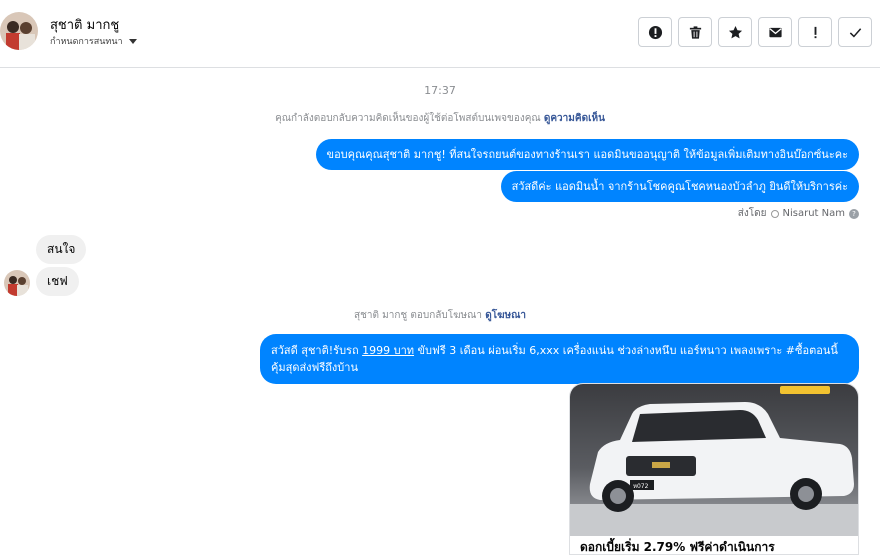 The height and width of the screenshot is (555, 880). Describe the element at coordinates (418, 315) in the screenshot. I see `ad-reply-notice-text: สุชาติ มากชู ตอบกลับโฆษณา` at that location.